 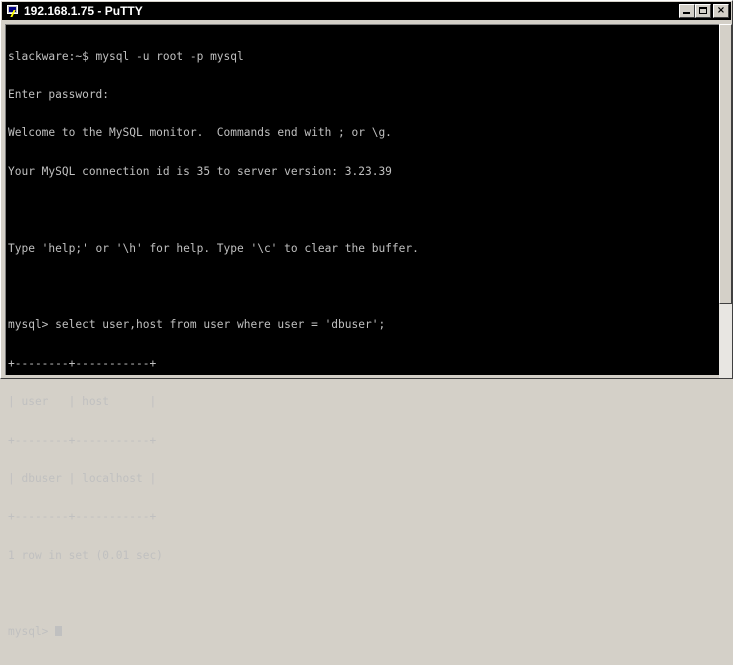 I want to click on scrollbar-thumb, so click(x=725, y=164).